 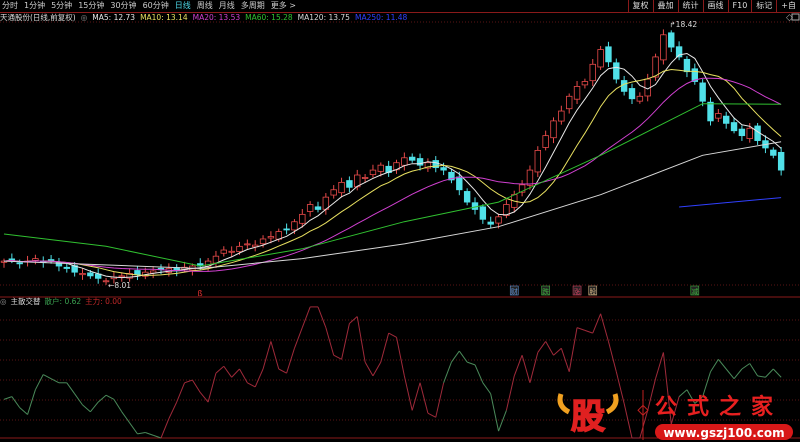 I want to click on ma250-line, so click(x=730, y=202).